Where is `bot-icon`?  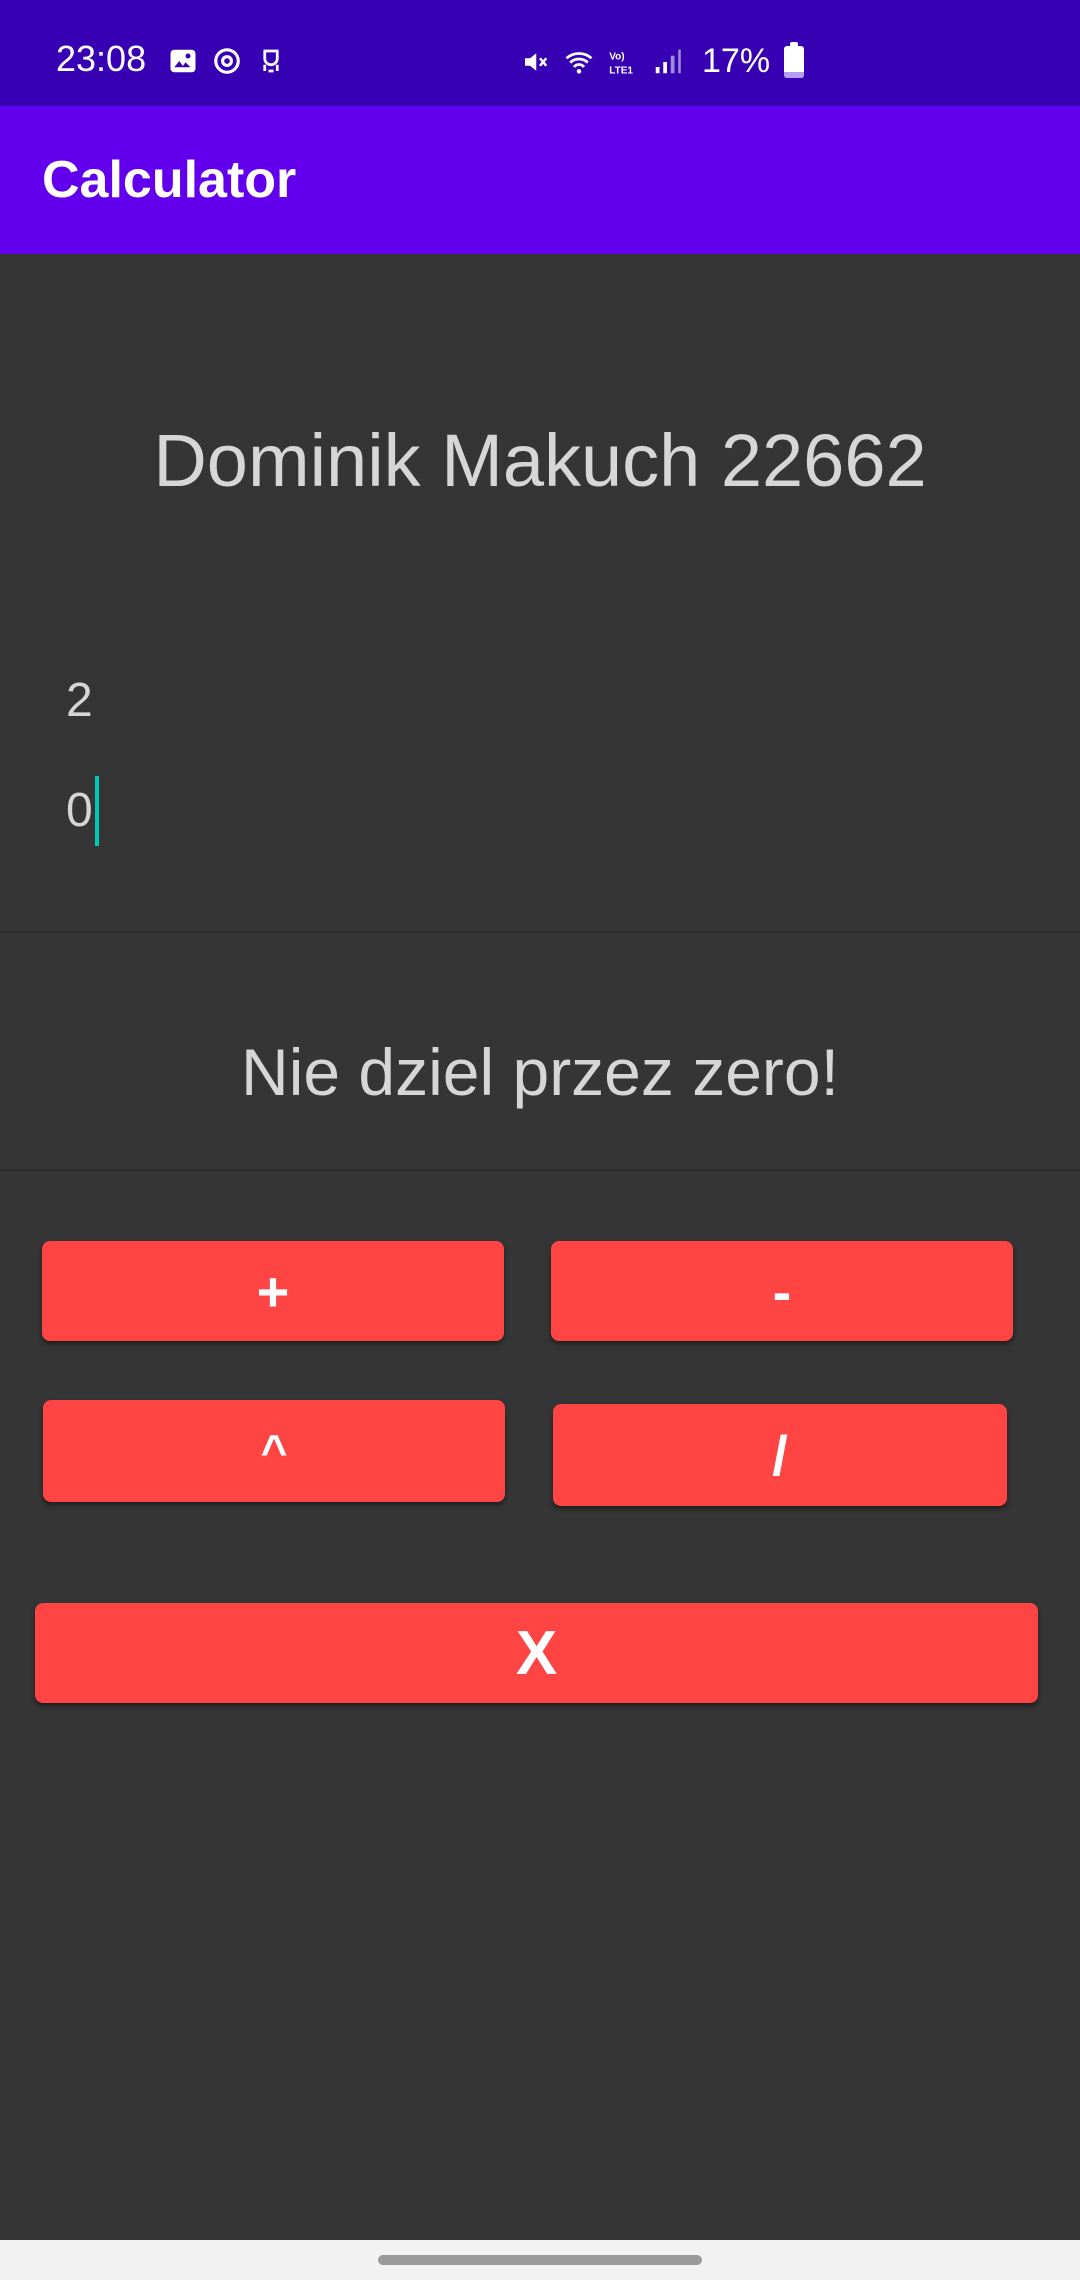
bot-icon is located at coordinates (271, 61).